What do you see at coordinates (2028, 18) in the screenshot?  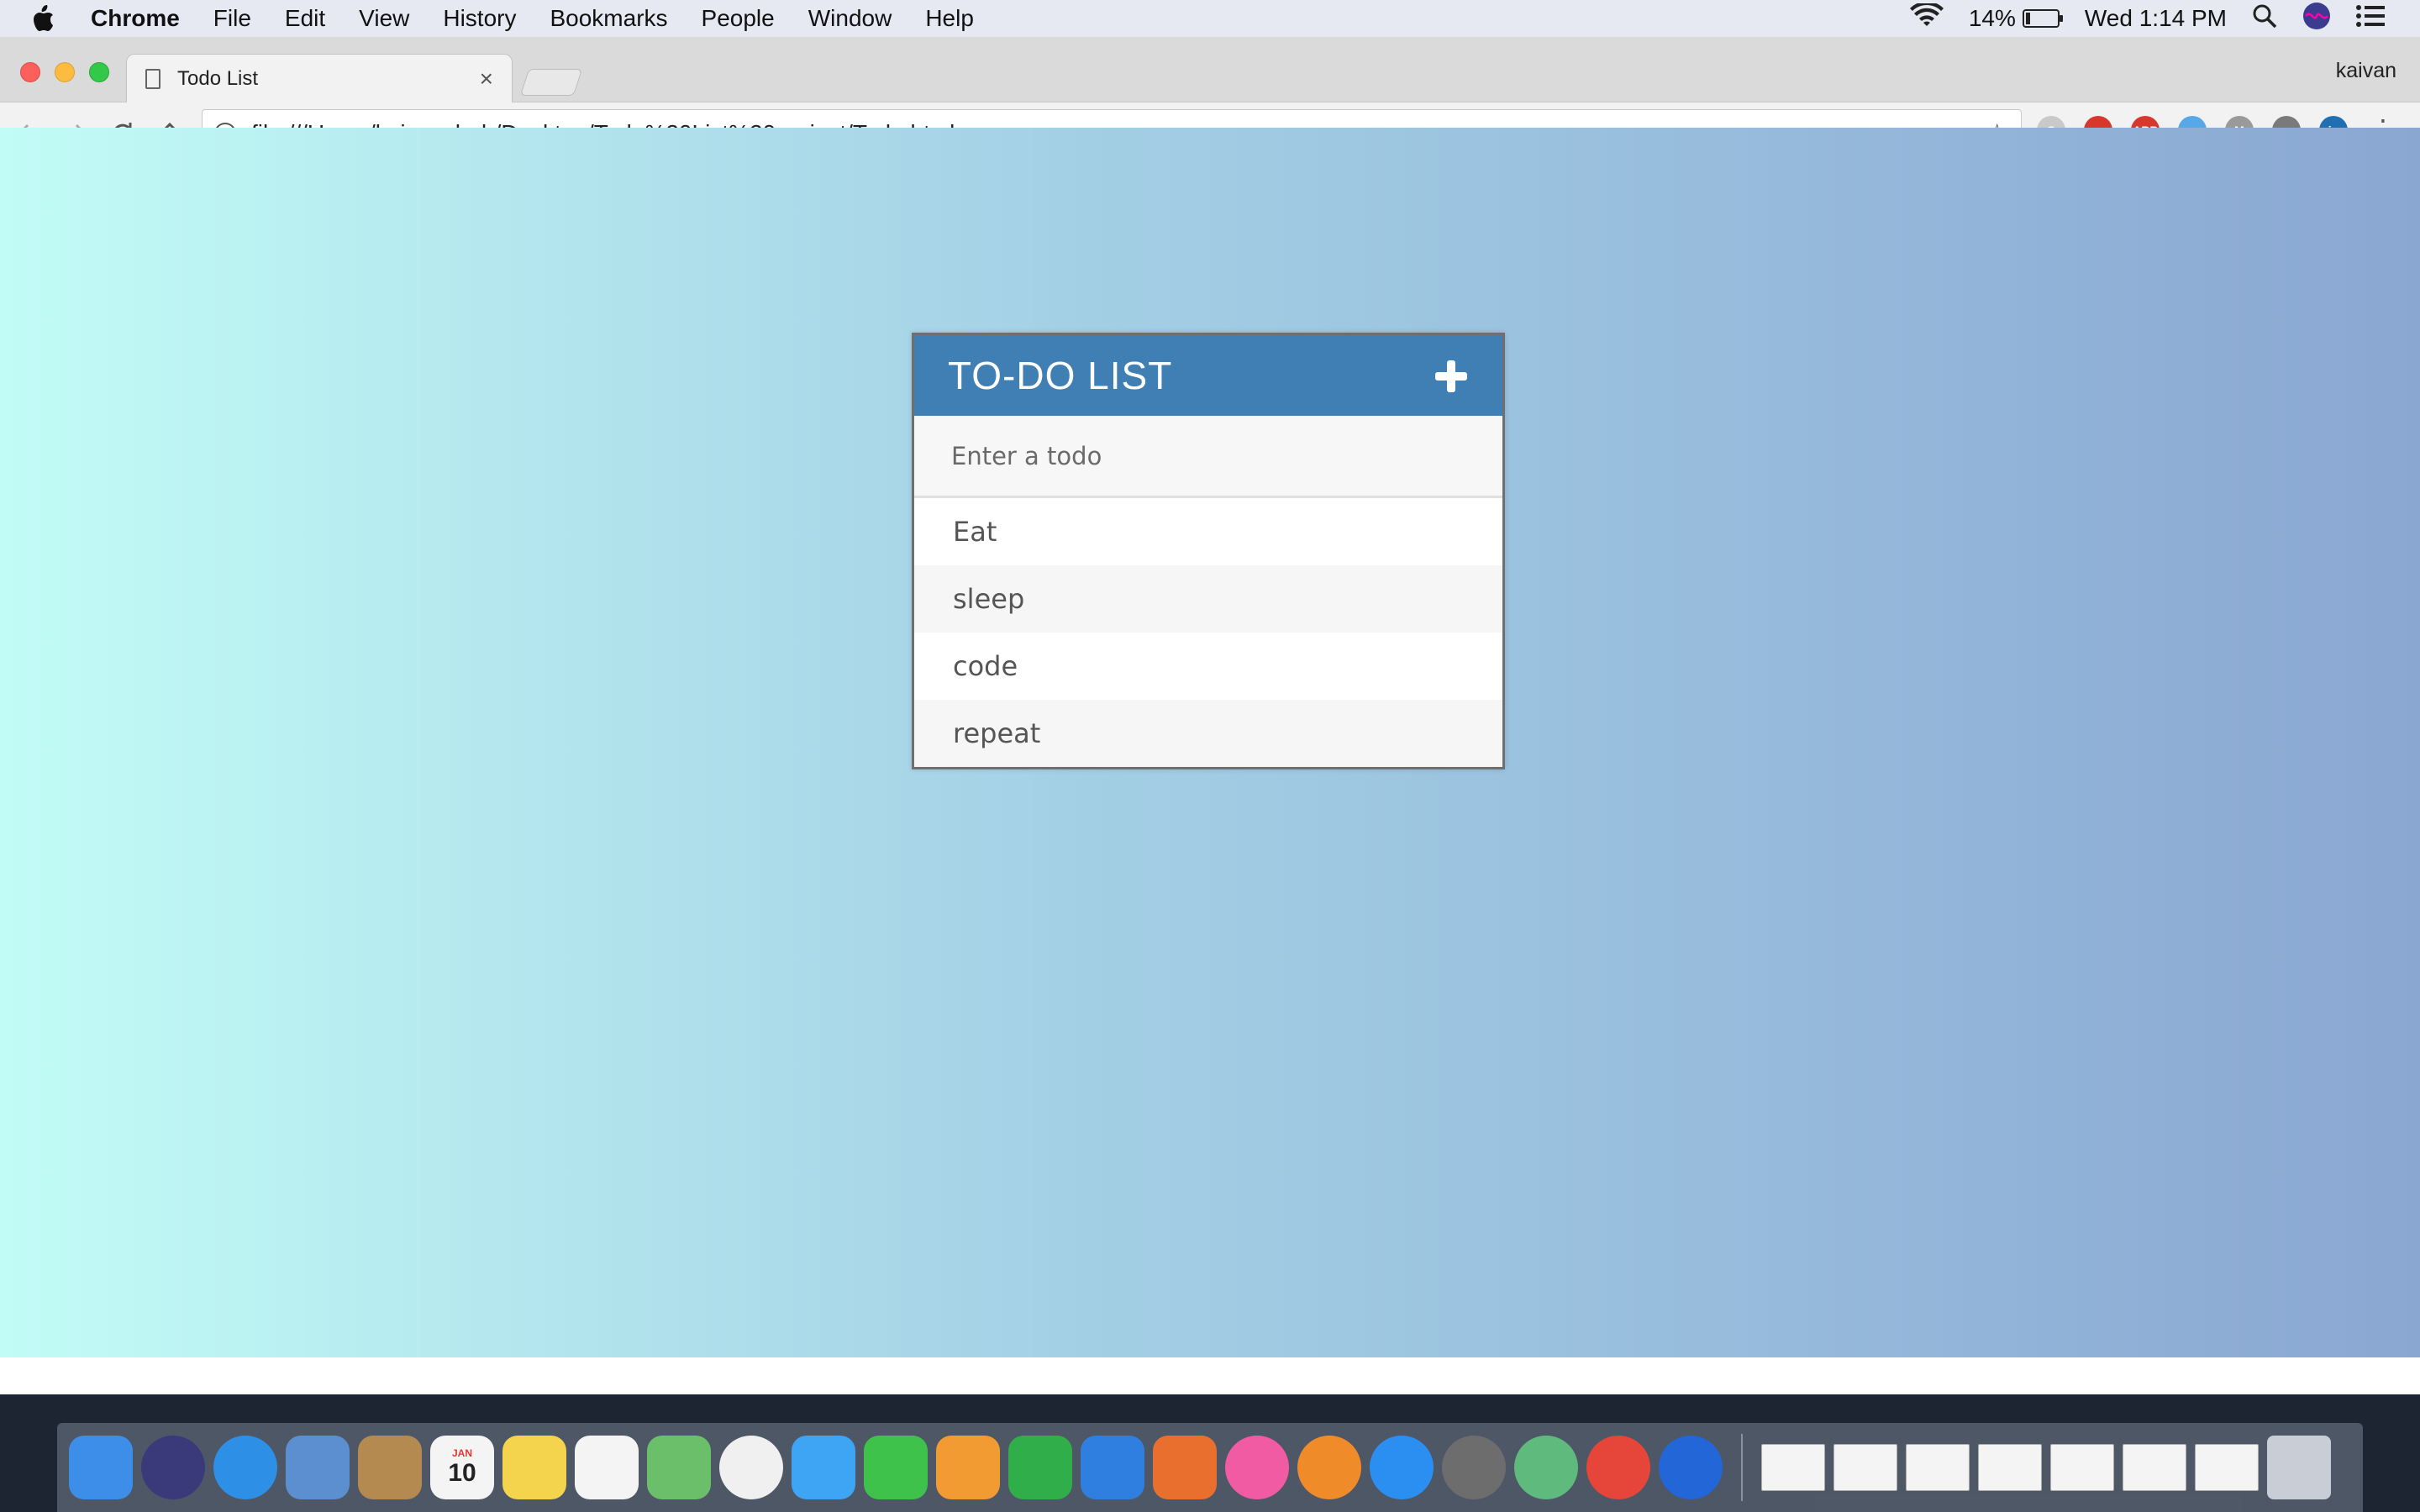 I see `battery-fill` at bounding box center [2028, 18].